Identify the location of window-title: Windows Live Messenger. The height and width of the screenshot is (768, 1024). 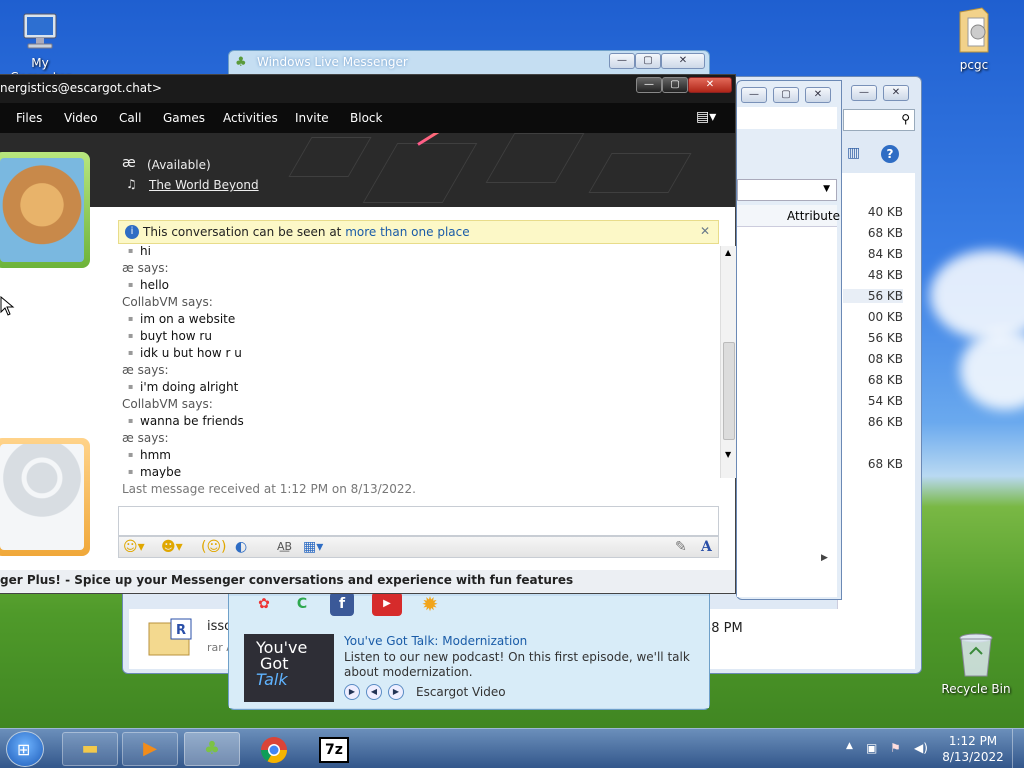
(332, 62).